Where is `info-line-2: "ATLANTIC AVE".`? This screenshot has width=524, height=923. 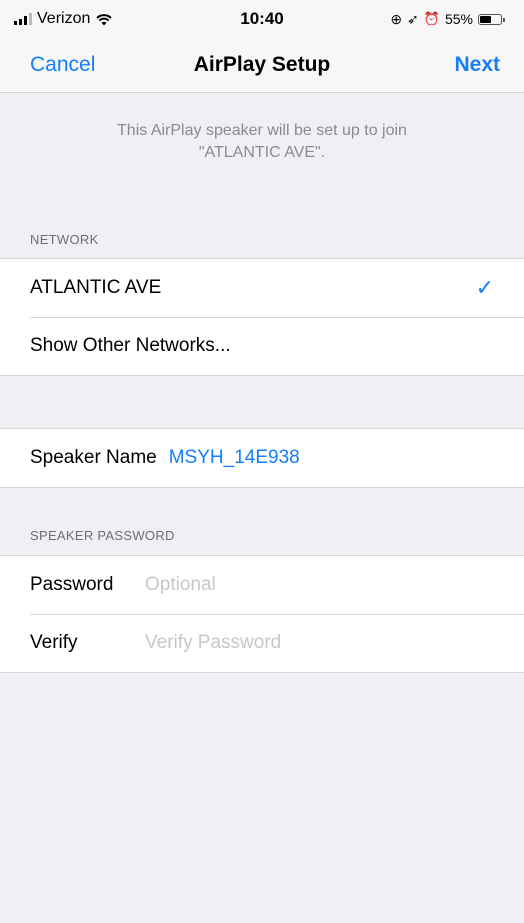
info-line-2: "ATLANTIC AVE". is located at coordinates (262, 152).